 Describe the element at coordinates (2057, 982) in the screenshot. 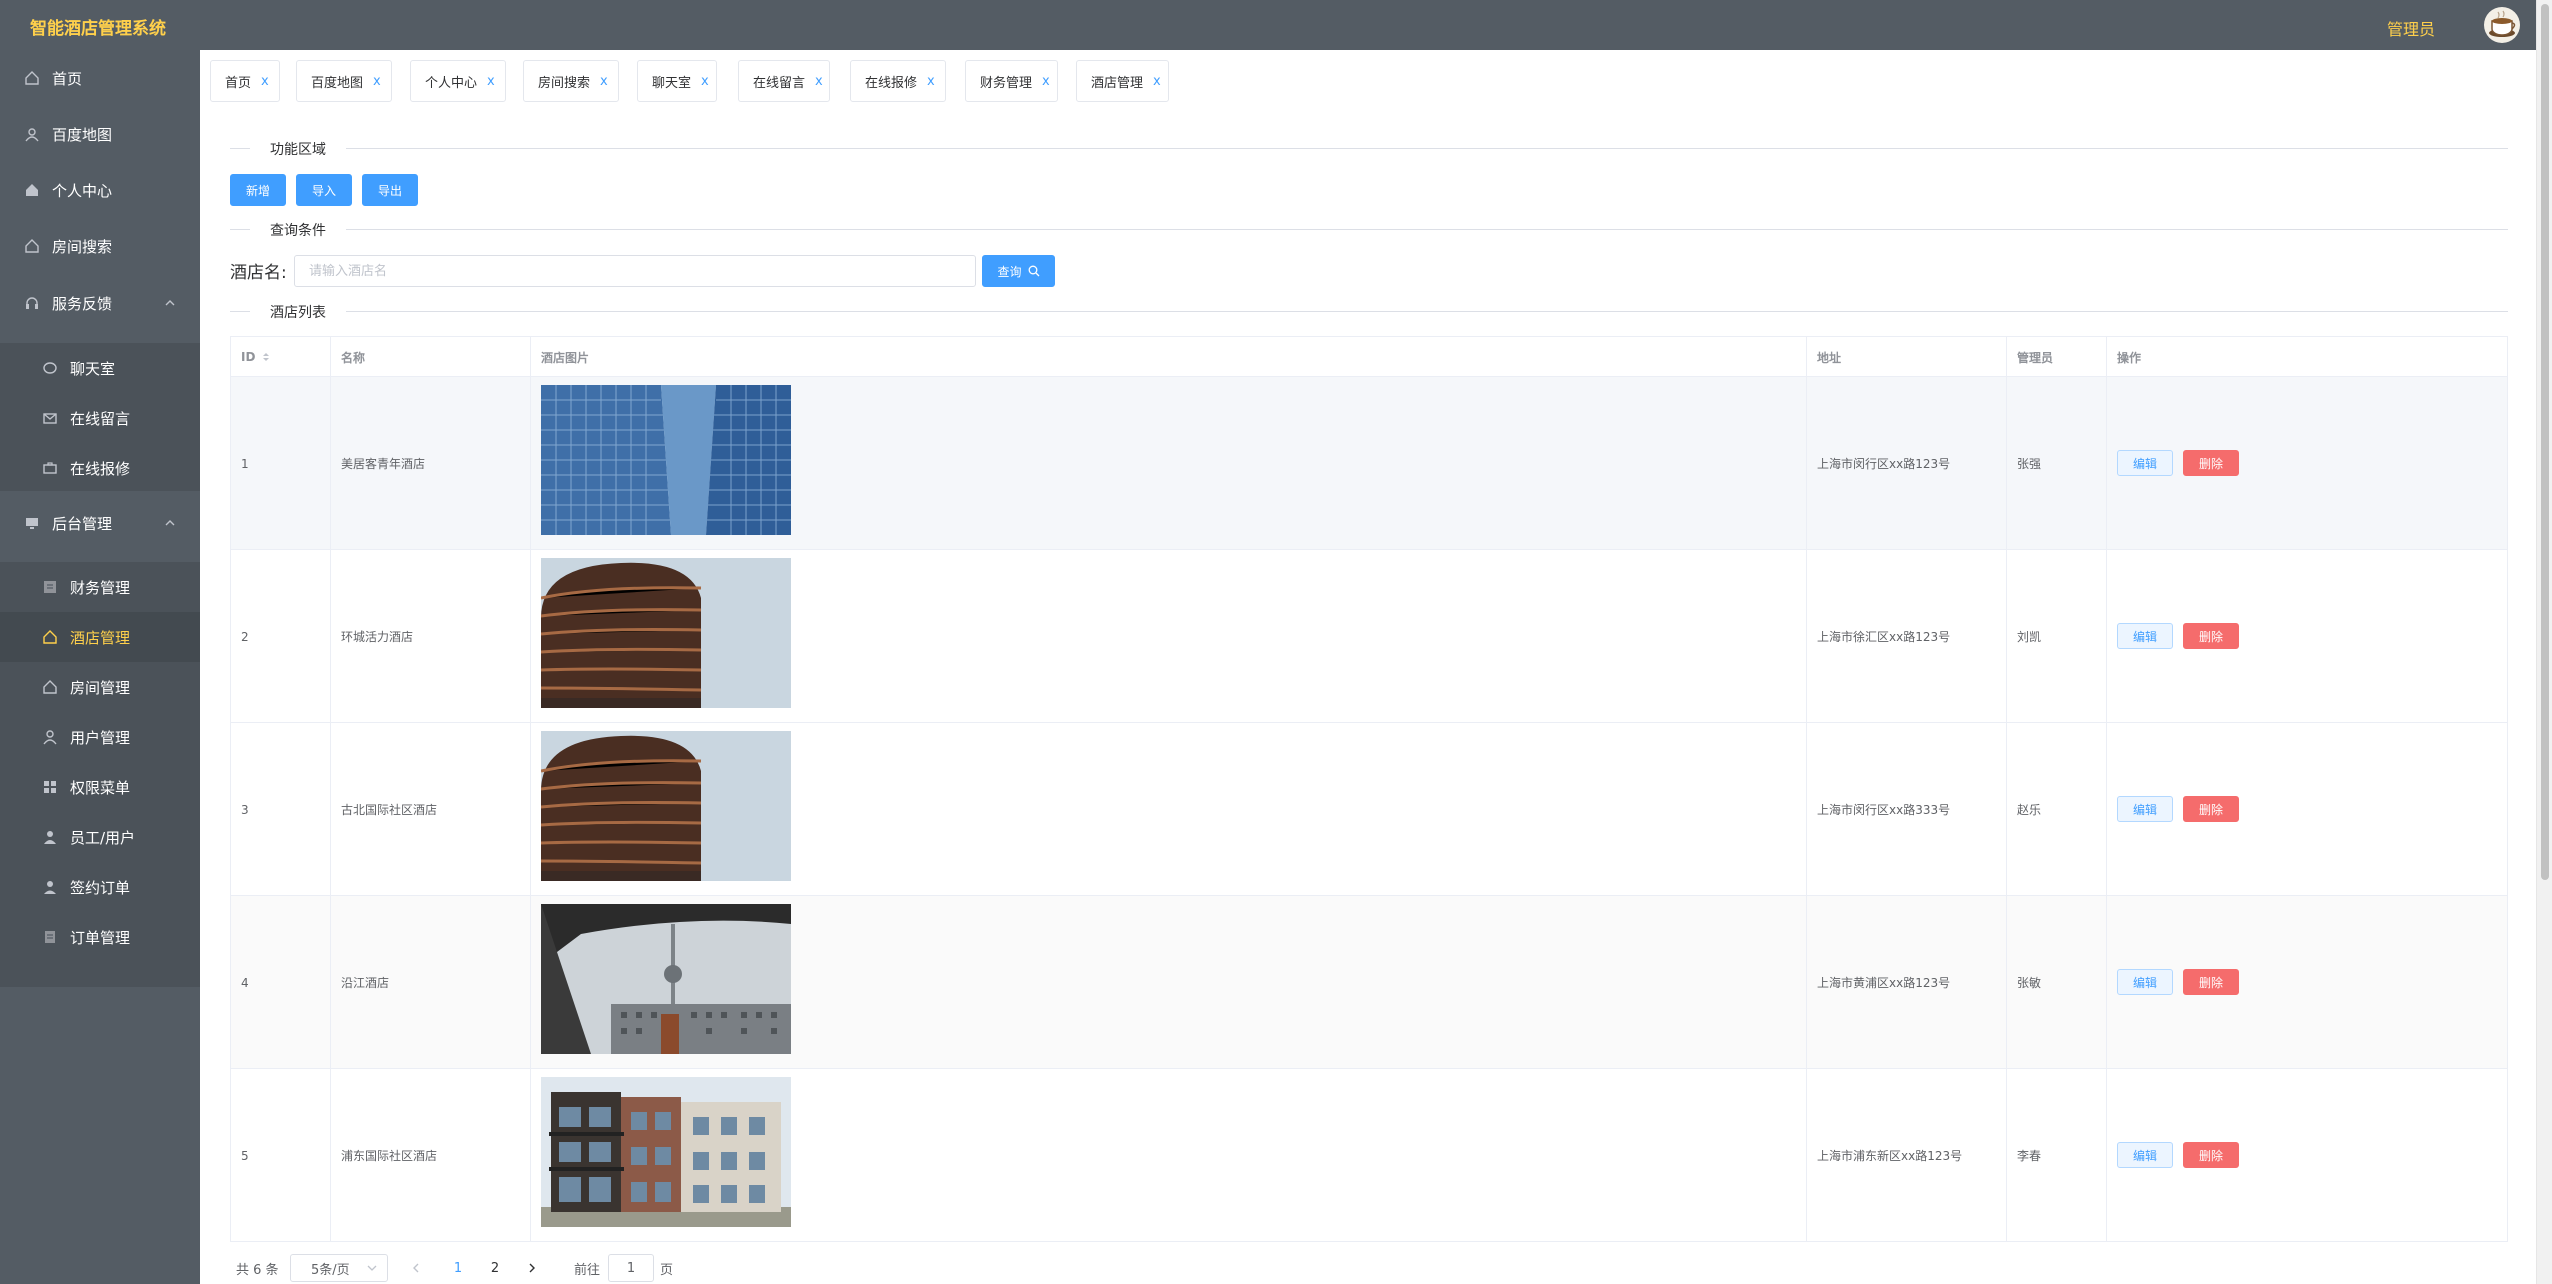

I see `cell-manager: 张敏` at that location.